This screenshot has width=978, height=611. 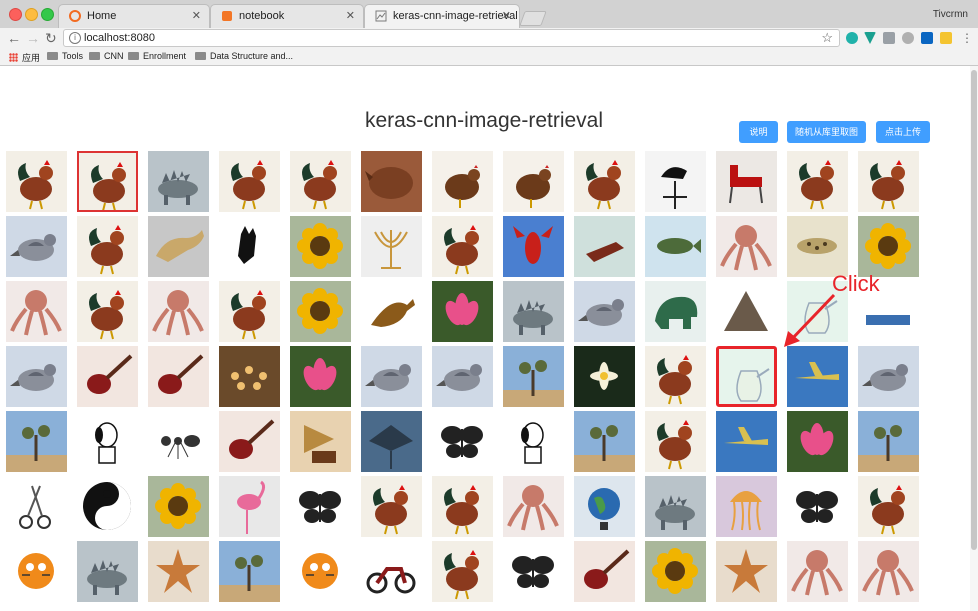 What do you see at coordinates (287, 16) in the screenshot?
I see `tab-notebook: notebook ✕` at bounding box center [287, 16].